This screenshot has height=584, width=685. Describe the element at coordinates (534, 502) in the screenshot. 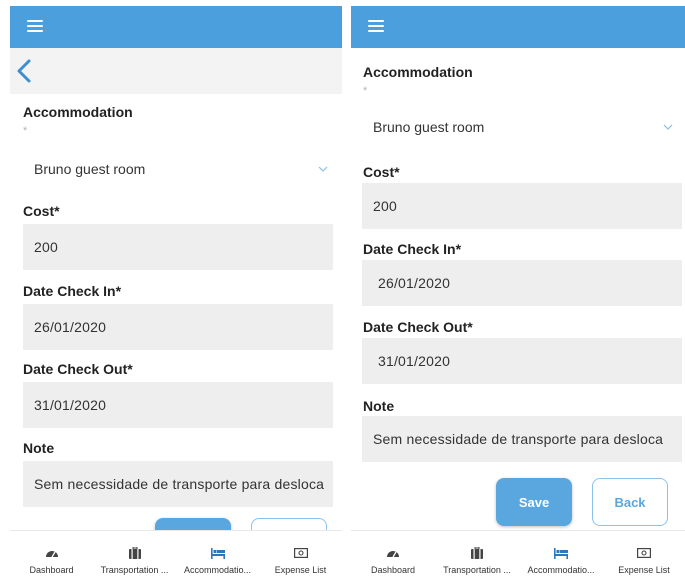

I see `save-button: Save` at that location.